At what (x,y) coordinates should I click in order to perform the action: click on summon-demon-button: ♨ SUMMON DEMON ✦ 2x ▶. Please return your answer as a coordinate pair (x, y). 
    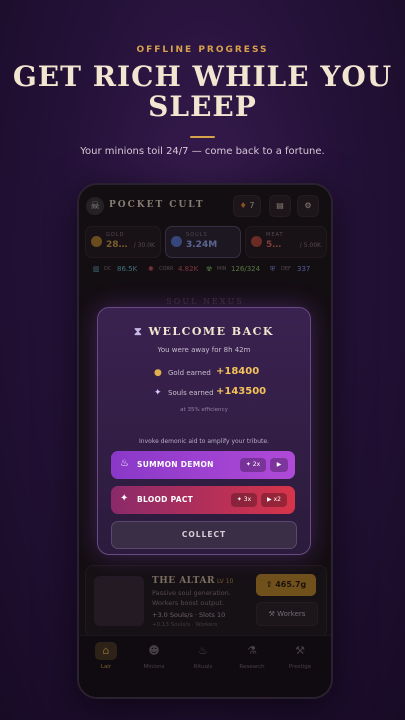
    Looking at the image, I should click on (203, 465).